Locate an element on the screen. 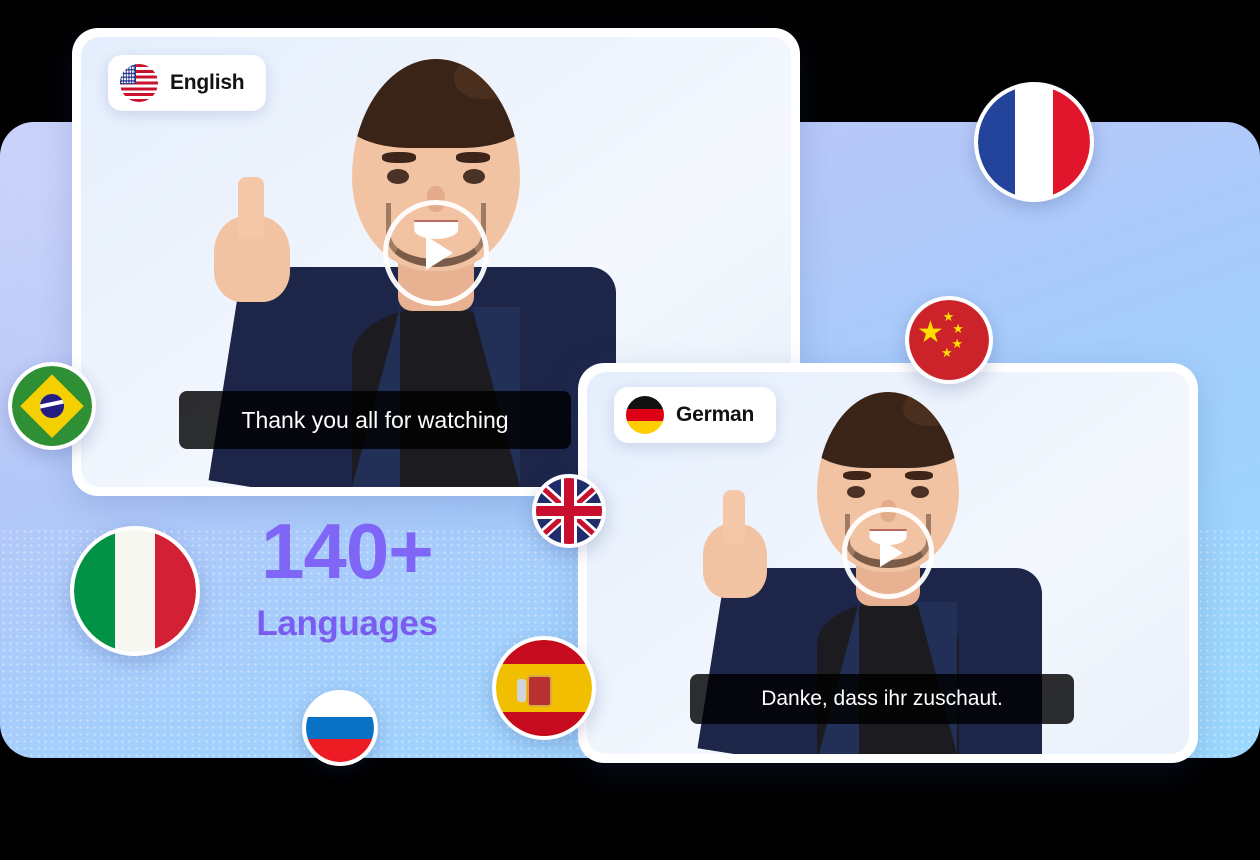 This screenshot has width=1260, height=860. caption-text: Danke, dass ihr zuschaut. is located at coordinates (882, 698).